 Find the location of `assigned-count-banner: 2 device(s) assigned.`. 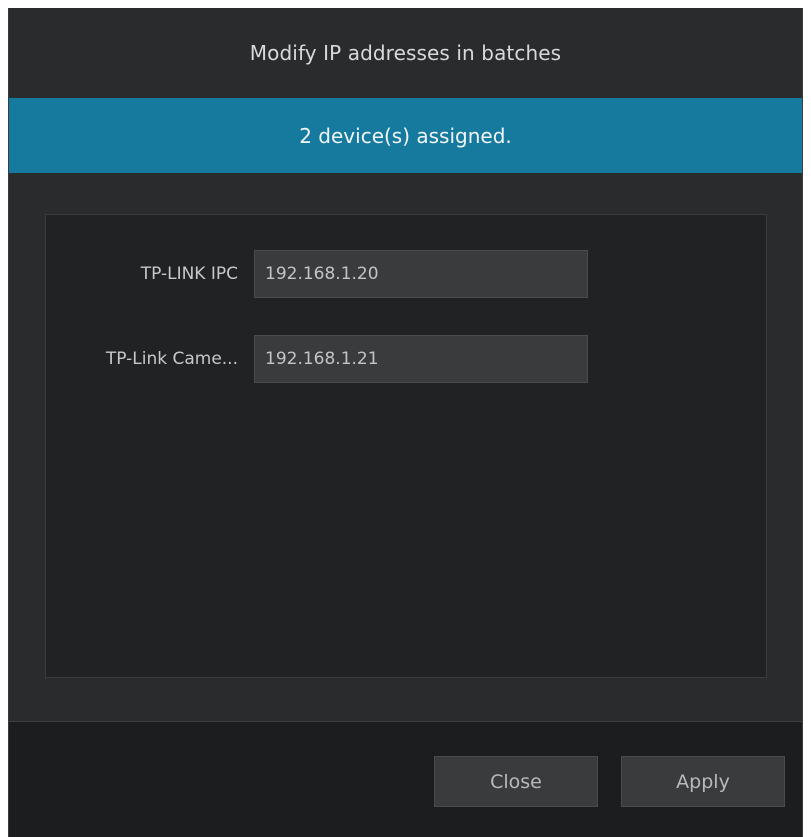

assigned-count-banner: 2 device(s) assigned. is located at coordinates (405, 135).